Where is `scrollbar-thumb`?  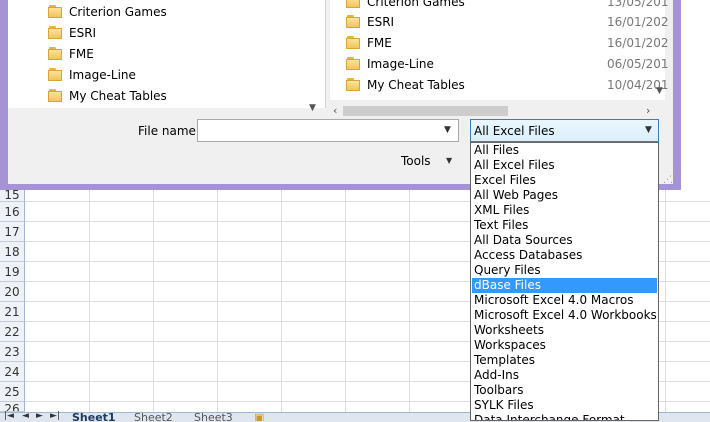 scrollbar-thumb is located at coordinates (425, 111).